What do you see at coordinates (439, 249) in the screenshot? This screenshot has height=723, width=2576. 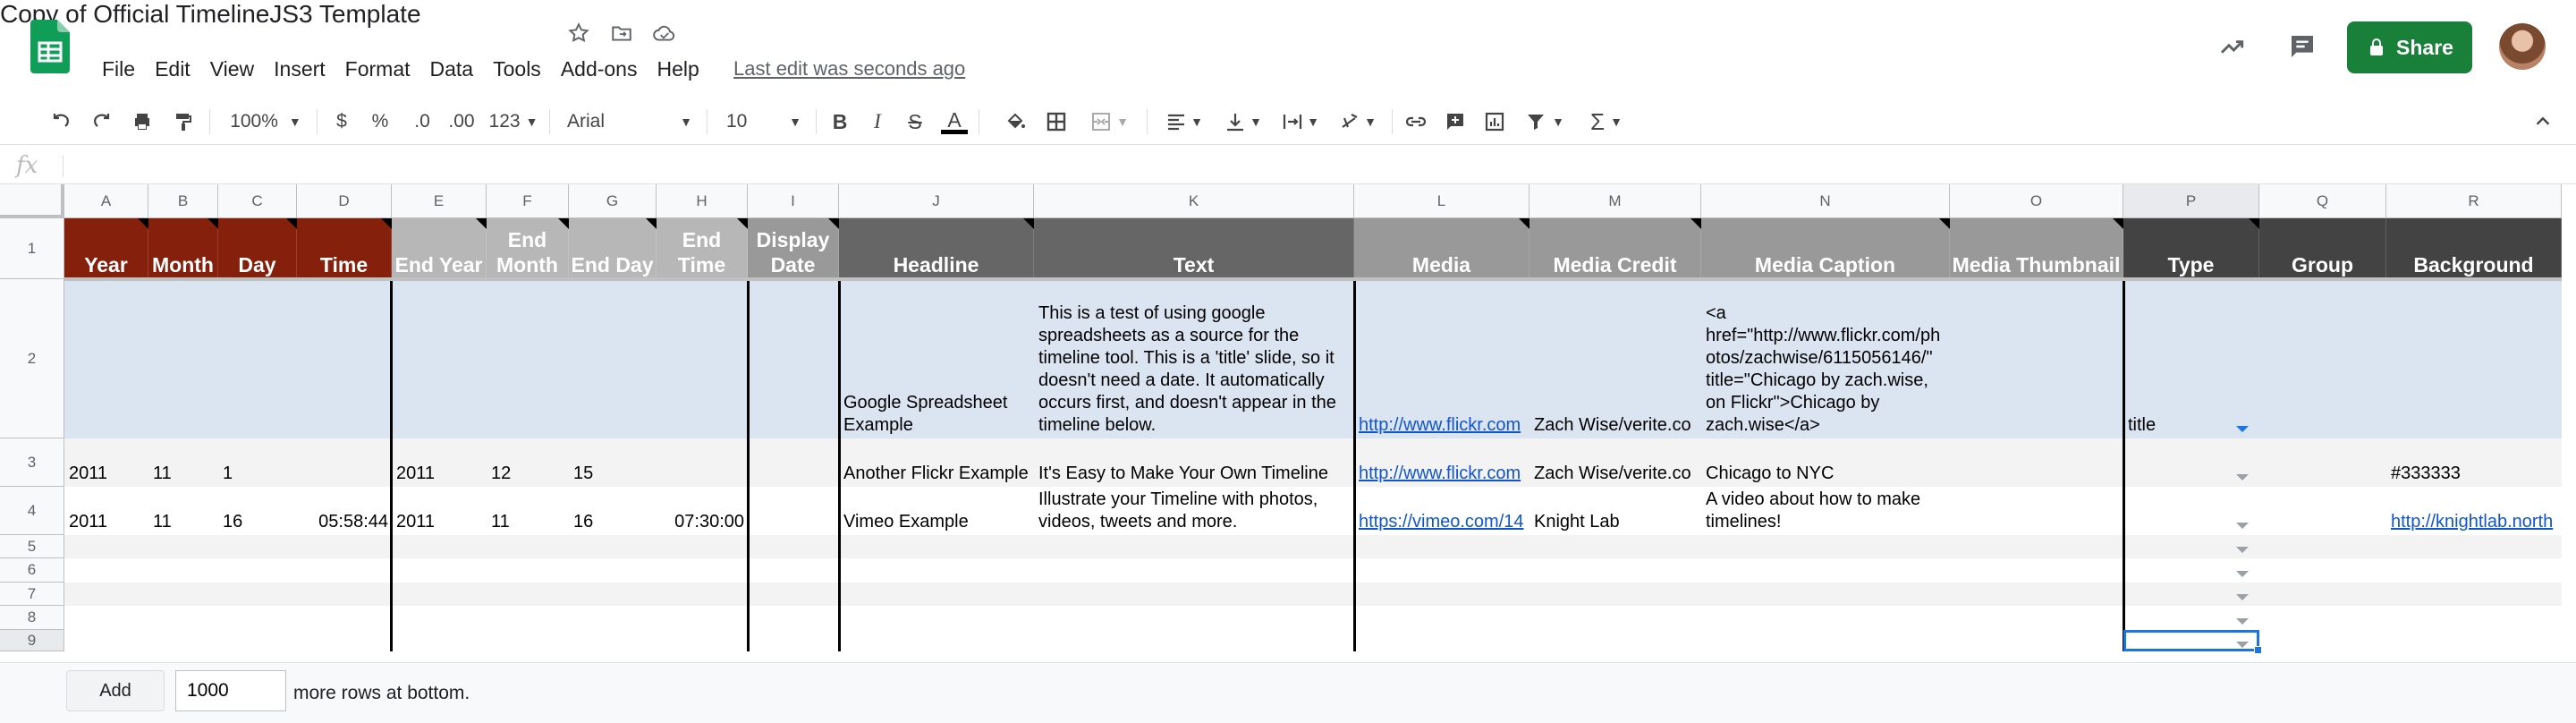 I see `header-end-year: End Year` at bounding box center [439, 249].